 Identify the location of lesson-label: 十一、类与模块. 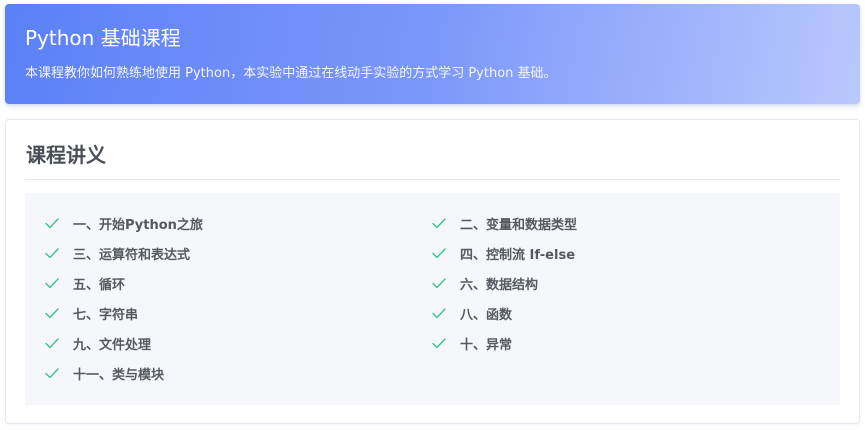
(119, 375).